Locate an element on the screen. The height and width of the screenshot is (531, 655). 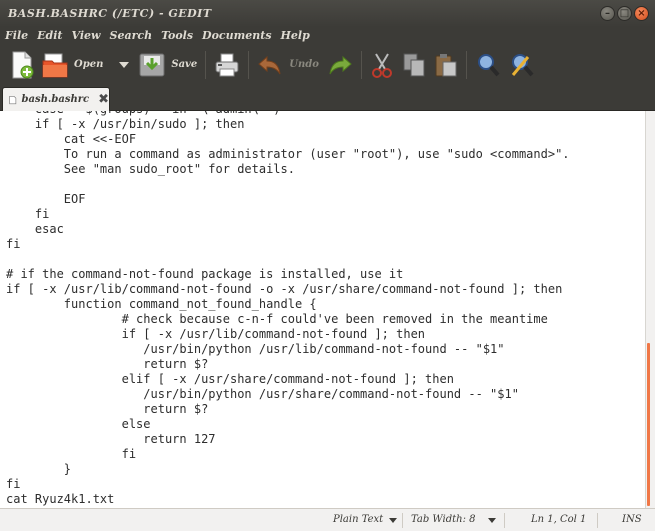
find-replace-icon is located at coordinates (522, 64).